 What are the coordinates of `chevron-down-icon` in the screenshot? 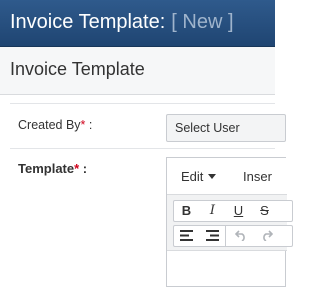 It's located at (212, 176).